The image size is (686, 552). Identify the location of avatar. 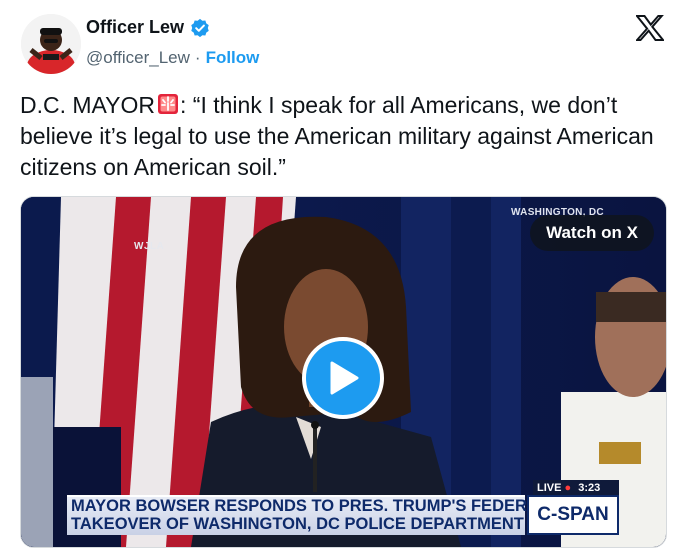
(51, 44).